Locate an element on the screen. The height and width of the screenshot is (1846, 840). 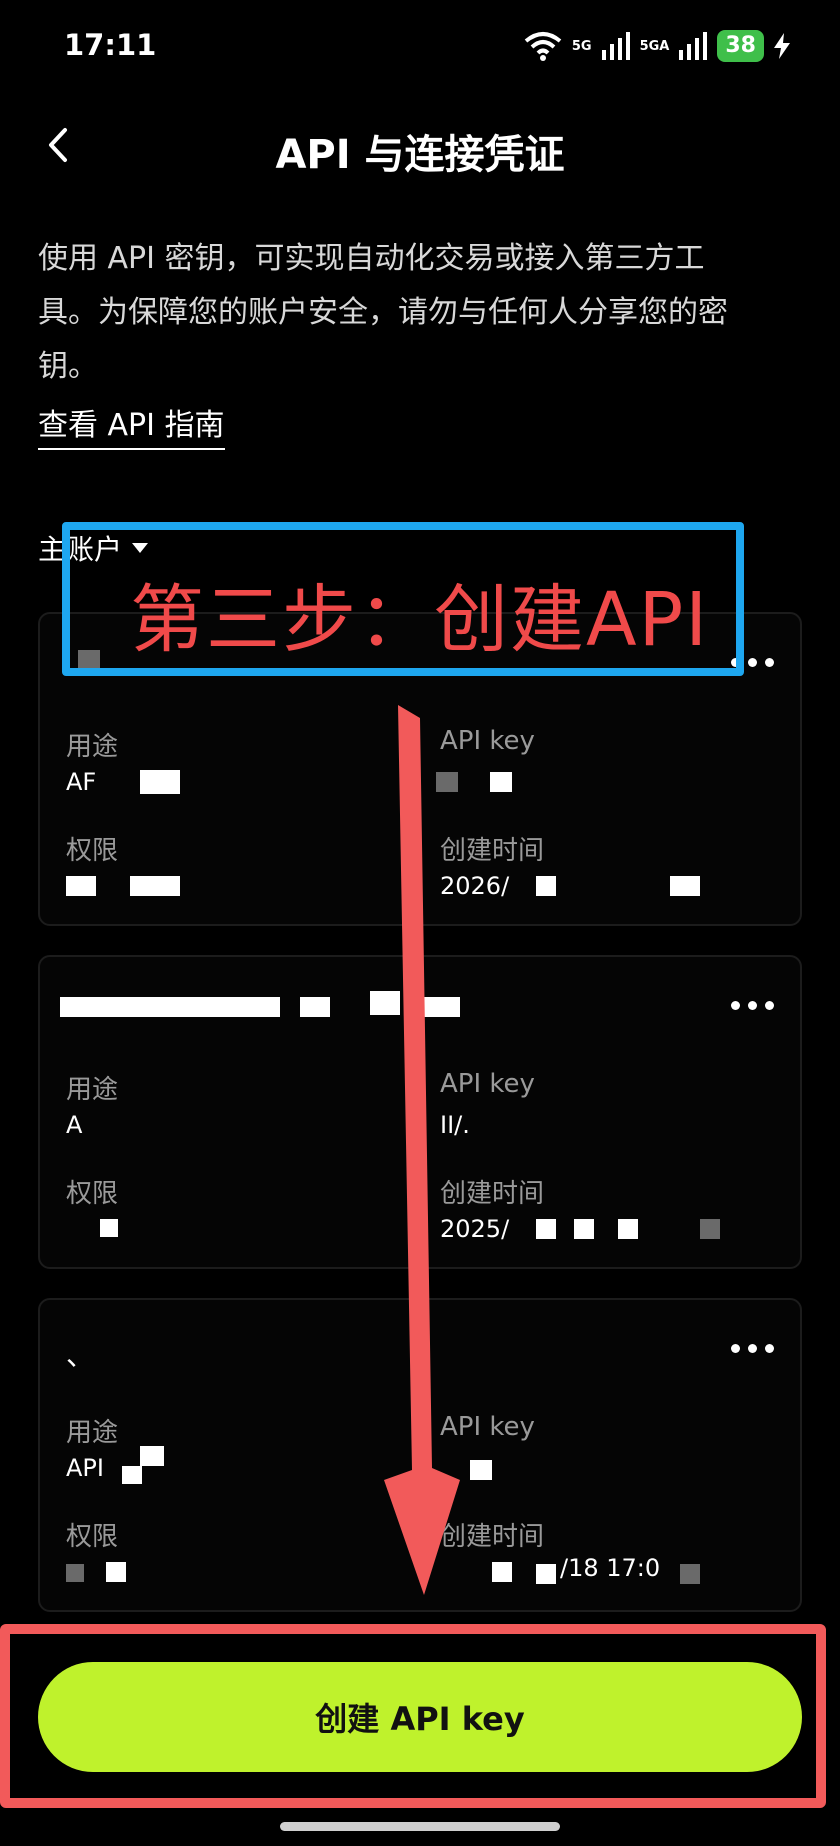
status-icons: 5G 5GA 38 is located at coordinates (657, 46).